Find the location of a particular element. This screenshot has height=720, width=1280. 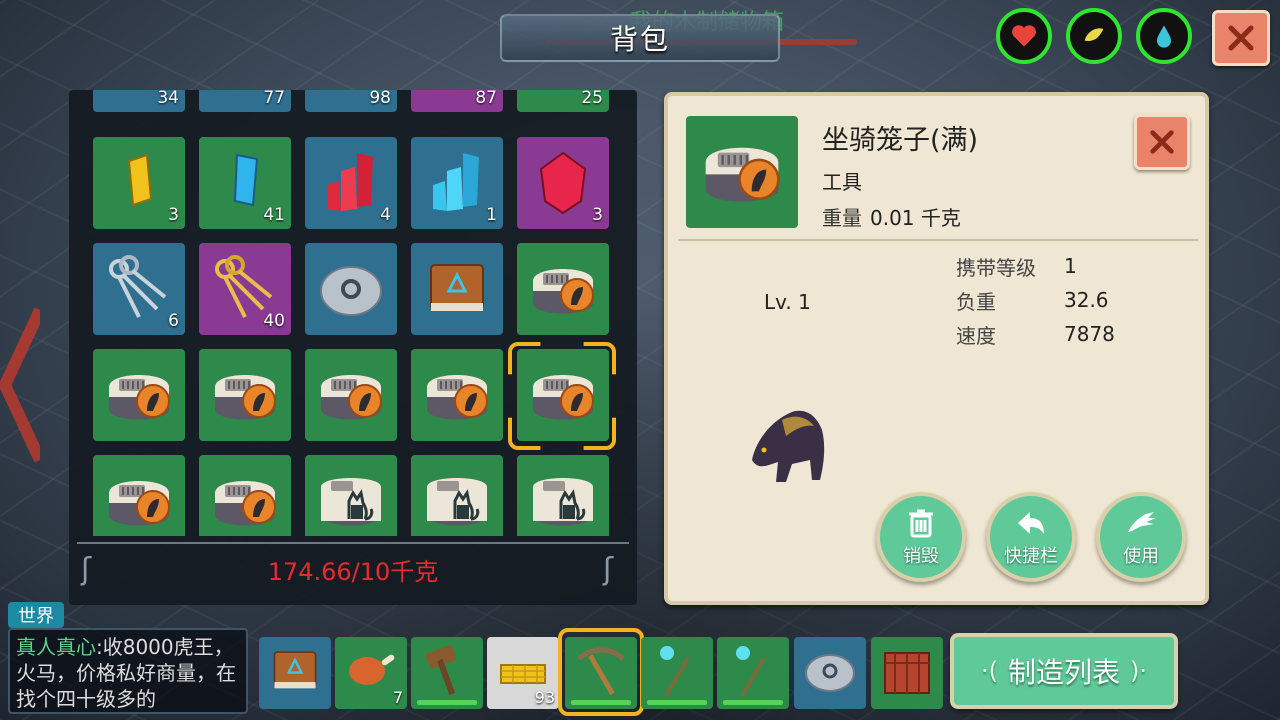

inventory-slot: 40 is located at coordinates (245, 289).